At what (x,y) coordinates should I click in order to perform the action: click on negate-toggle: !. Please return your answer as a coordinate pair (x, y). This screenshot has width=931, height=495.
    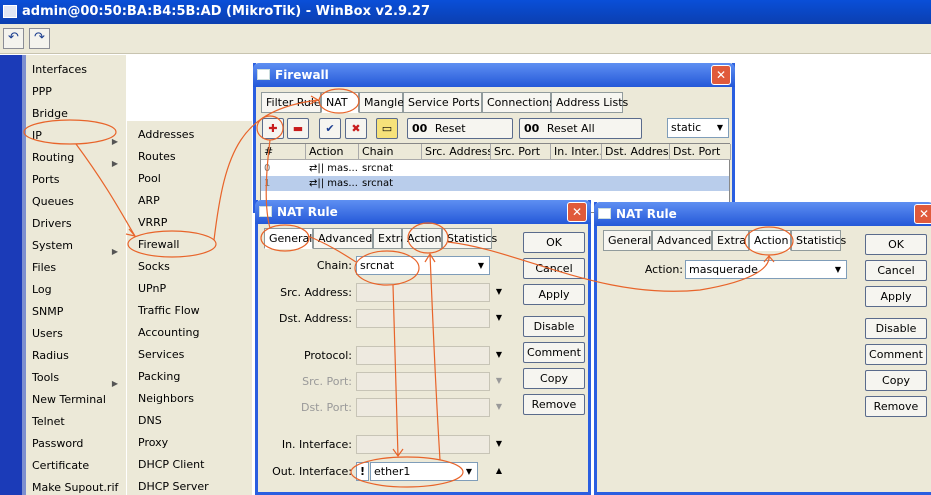
    Looking at the image, I should click on (362, 471).